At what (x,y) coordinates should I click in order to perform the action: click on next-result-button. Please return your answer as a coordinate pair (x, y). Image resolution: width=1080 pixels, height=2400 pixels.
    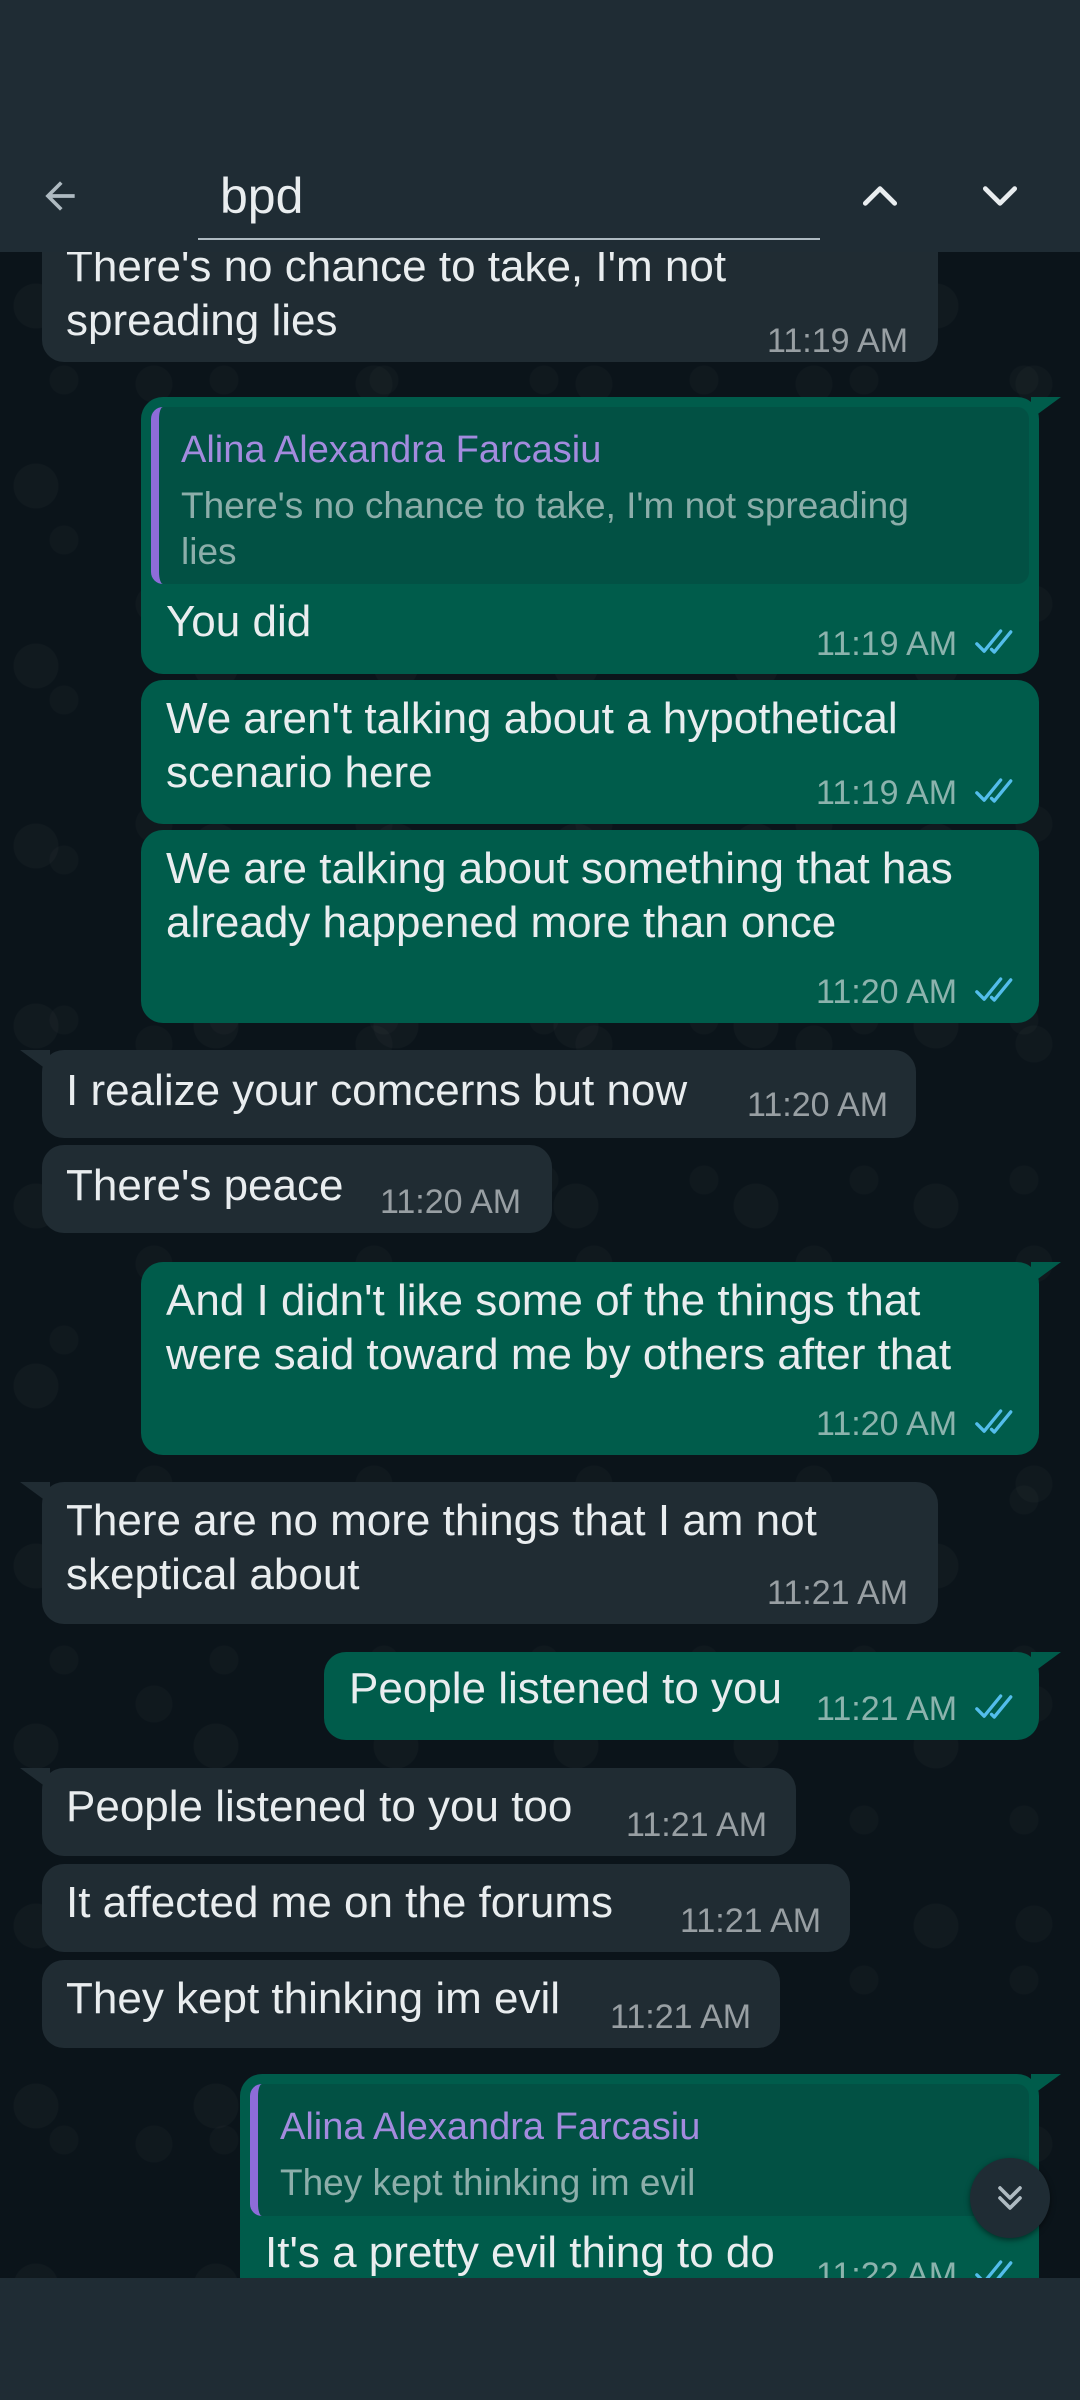
    Looking at the image, I should click on (1000, 196).